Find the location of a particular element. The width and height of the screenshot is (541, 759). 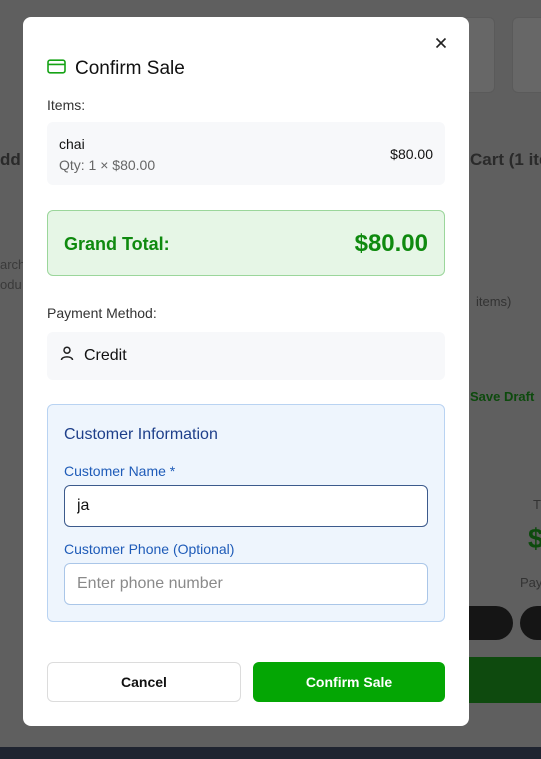

background-total-dollar: $ is located at coordinates (534, 538).